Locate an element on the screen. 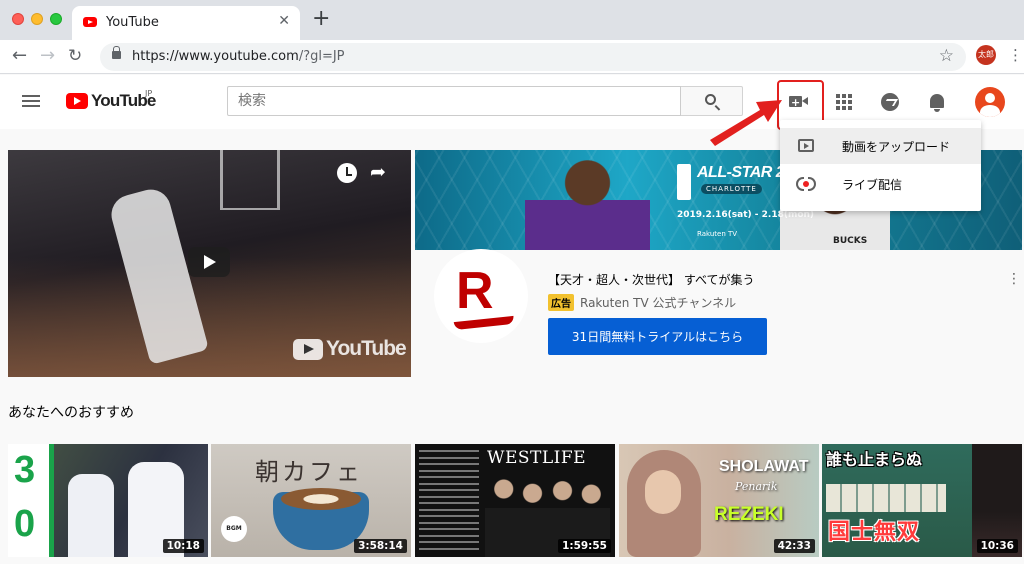 The height and width of the screenshot is (564, 1024). thumbnail-text: SHOLAWAT is located at coordinates (764, 466).